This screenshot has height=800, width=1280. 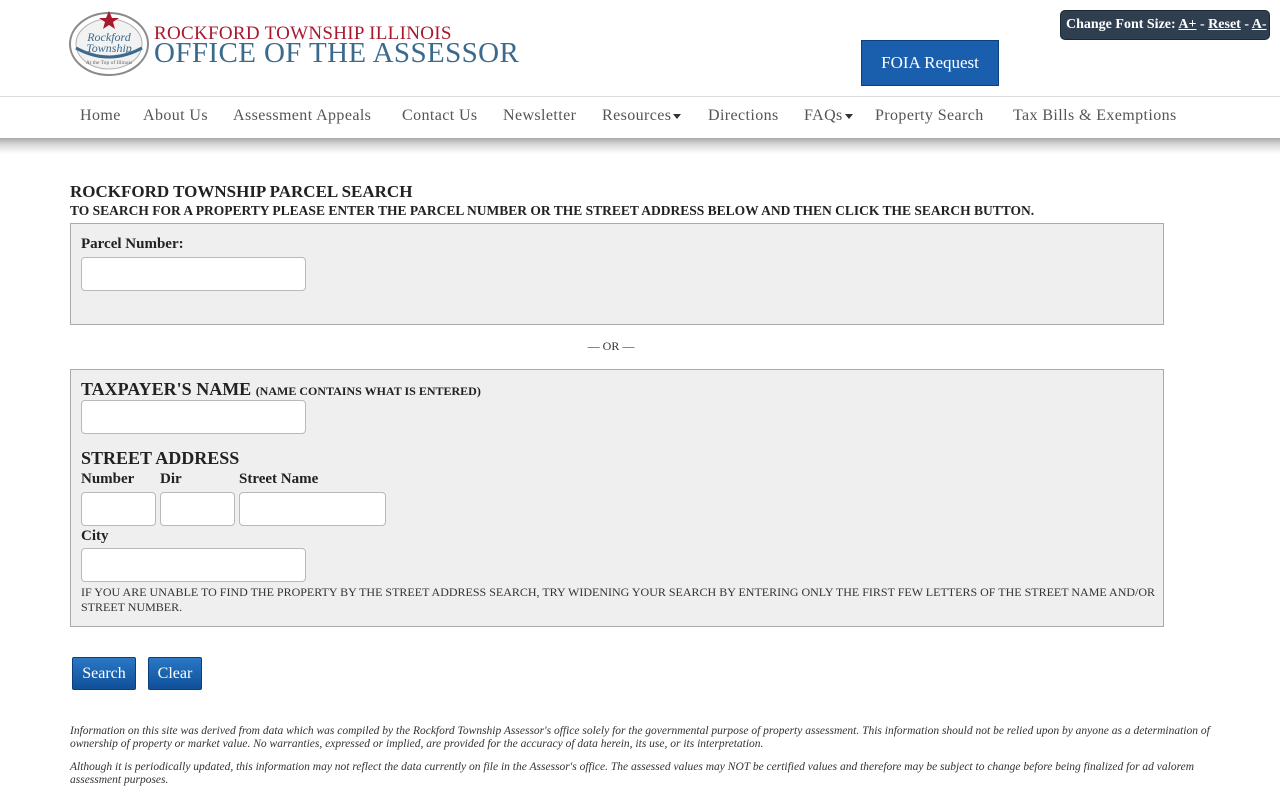 I want to click on nav-item-about-us: About Us, so click(x=175, y=116).